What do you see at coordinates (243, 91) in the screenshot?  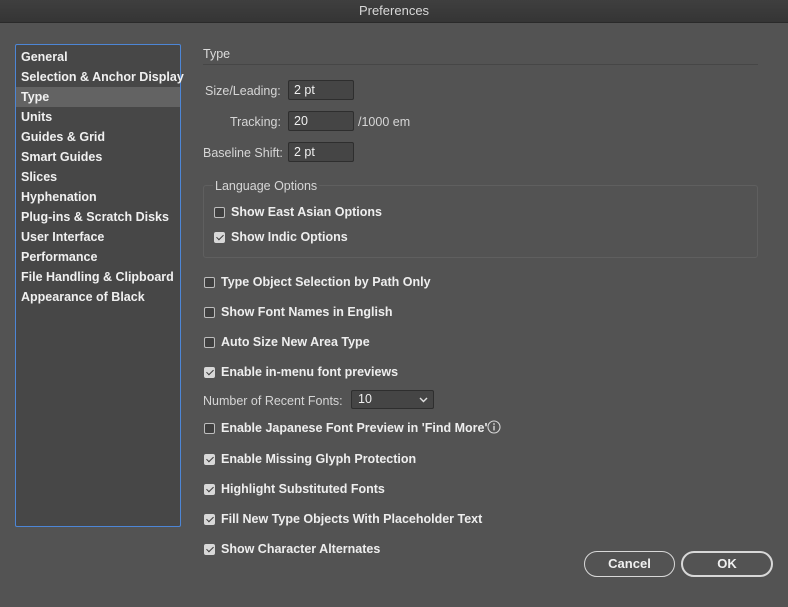 I see `size-leading-label: Size/Leading:` at bounding box center [243, 91].